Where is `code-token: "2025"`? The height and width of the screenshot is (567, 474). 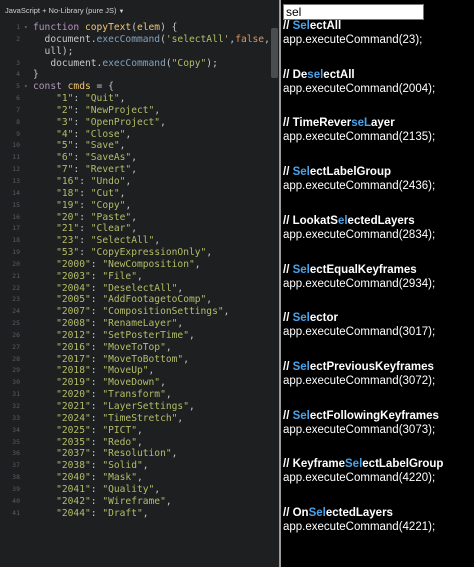 code-token: "2025" is located at coordinates (62, 430).